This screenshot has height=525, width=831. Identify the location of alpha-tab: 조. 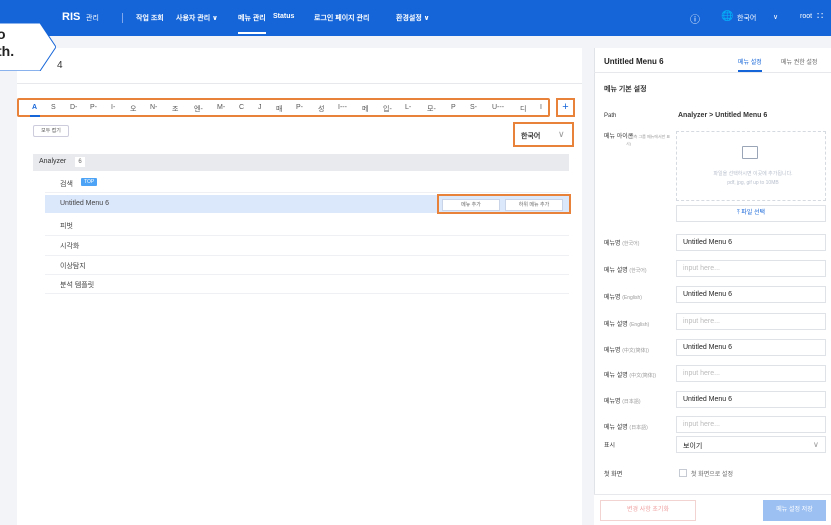
(175, 109).